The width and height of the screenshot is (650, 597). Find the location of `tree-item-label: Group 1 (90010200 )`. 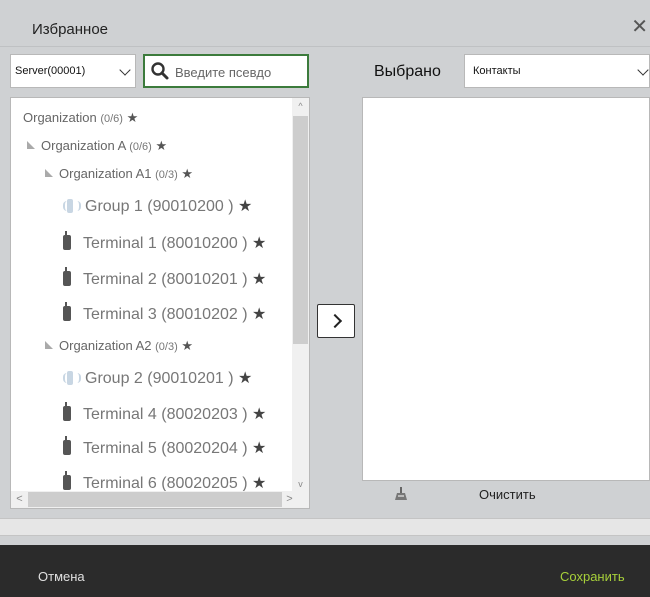

tree-item-label: Group 1 (90010200 ) is located at coordinates (159, 206).